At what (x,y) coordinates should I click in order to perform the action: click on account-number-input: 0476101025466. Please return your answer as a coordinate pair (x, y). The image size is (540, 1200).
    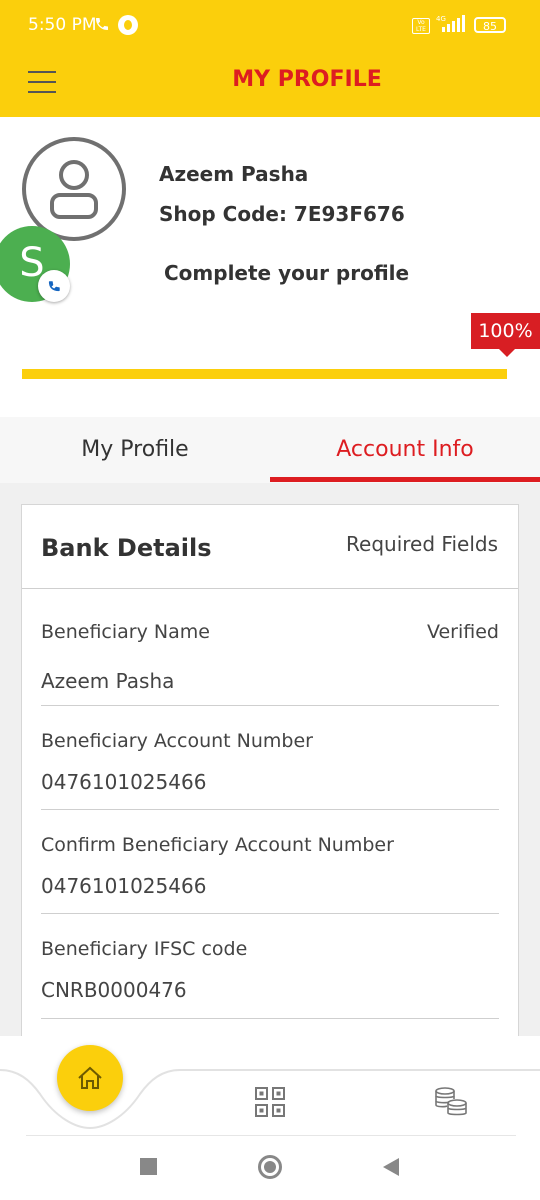
    Looking at the image, I should click on (123, 782).